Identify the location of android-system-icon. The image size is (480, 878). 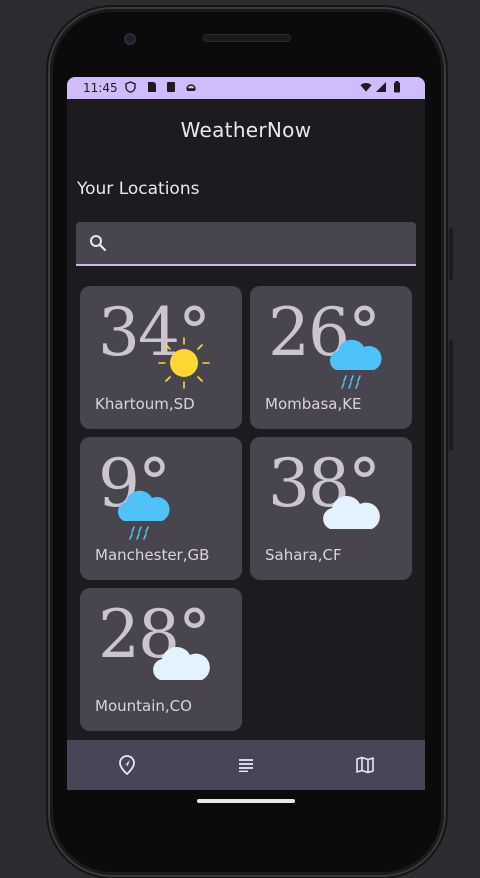
(191, 87).